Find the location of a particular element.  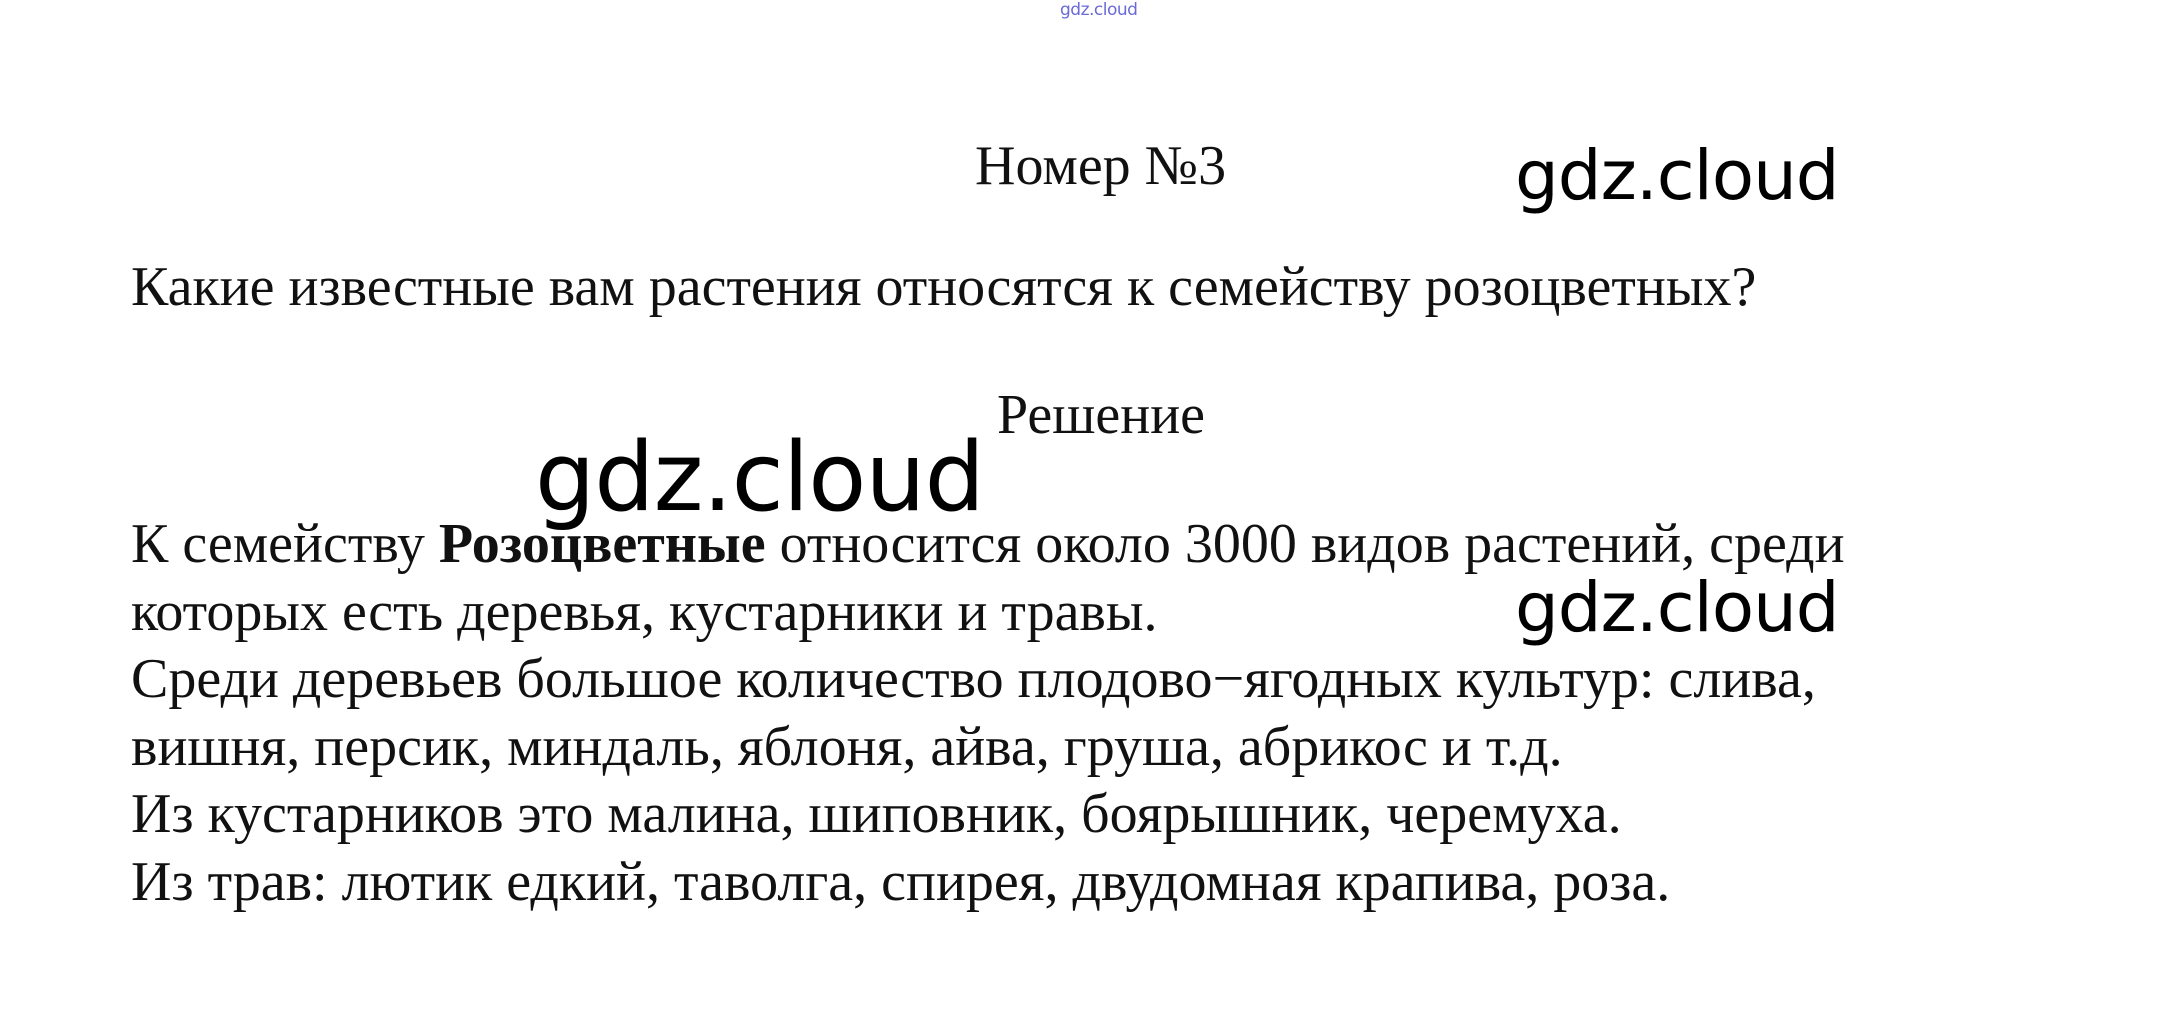

top-watermark-text: gdz.cloud is located at coordinates (1099, 10).